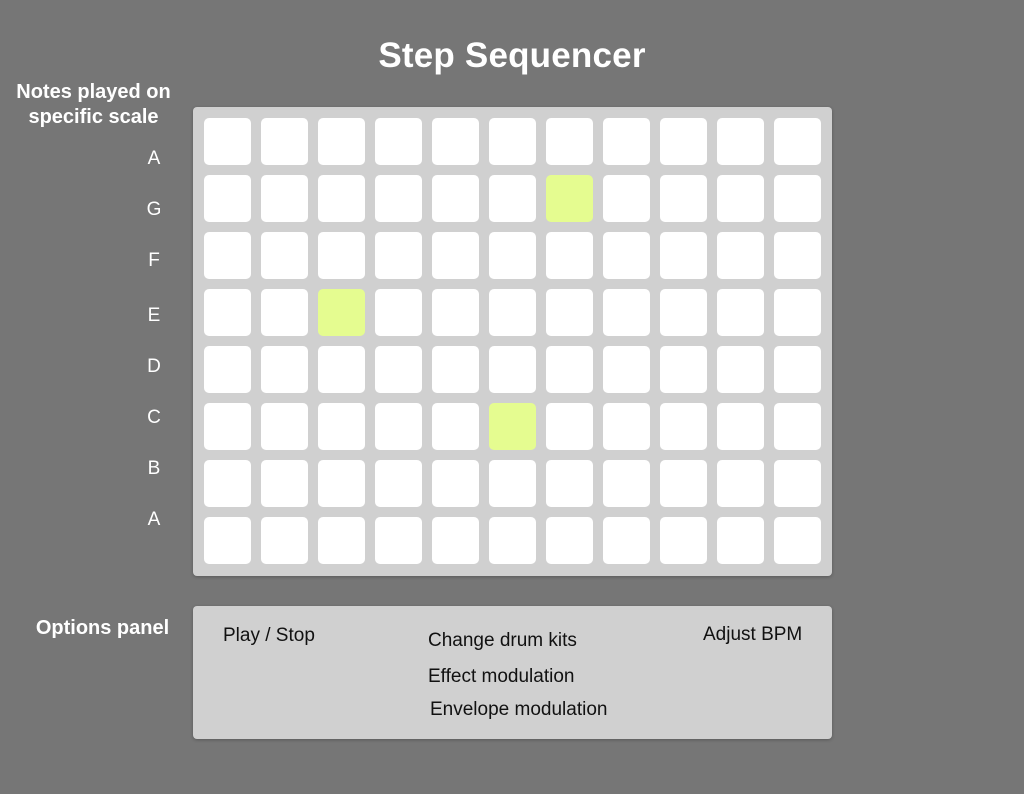  What do you see at coordinates (93, 117) in the screenshot?
I see `scale-heading-line2: specific scale` at bounding box center [93, 117].